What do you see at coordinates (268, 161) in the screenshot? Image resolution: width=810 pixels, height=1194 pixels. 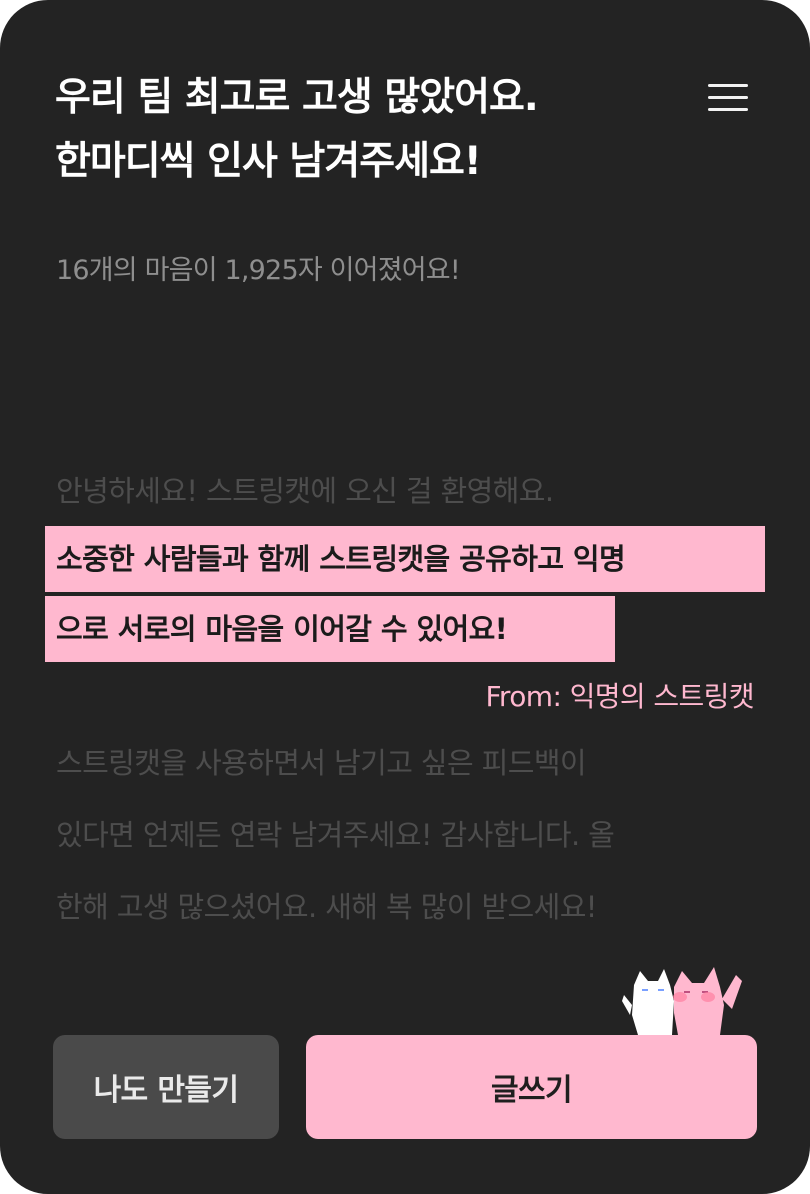 I see `title-line-2: 한마디씩 인사 남겨주세요!` at bounding box center [268, 161].